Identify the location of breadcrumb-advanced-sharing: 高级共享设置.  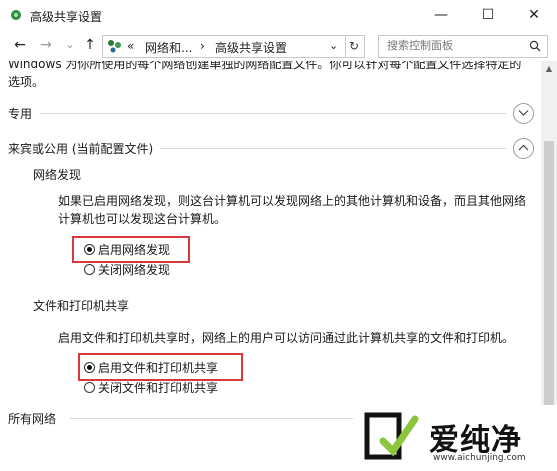
(251, 47).